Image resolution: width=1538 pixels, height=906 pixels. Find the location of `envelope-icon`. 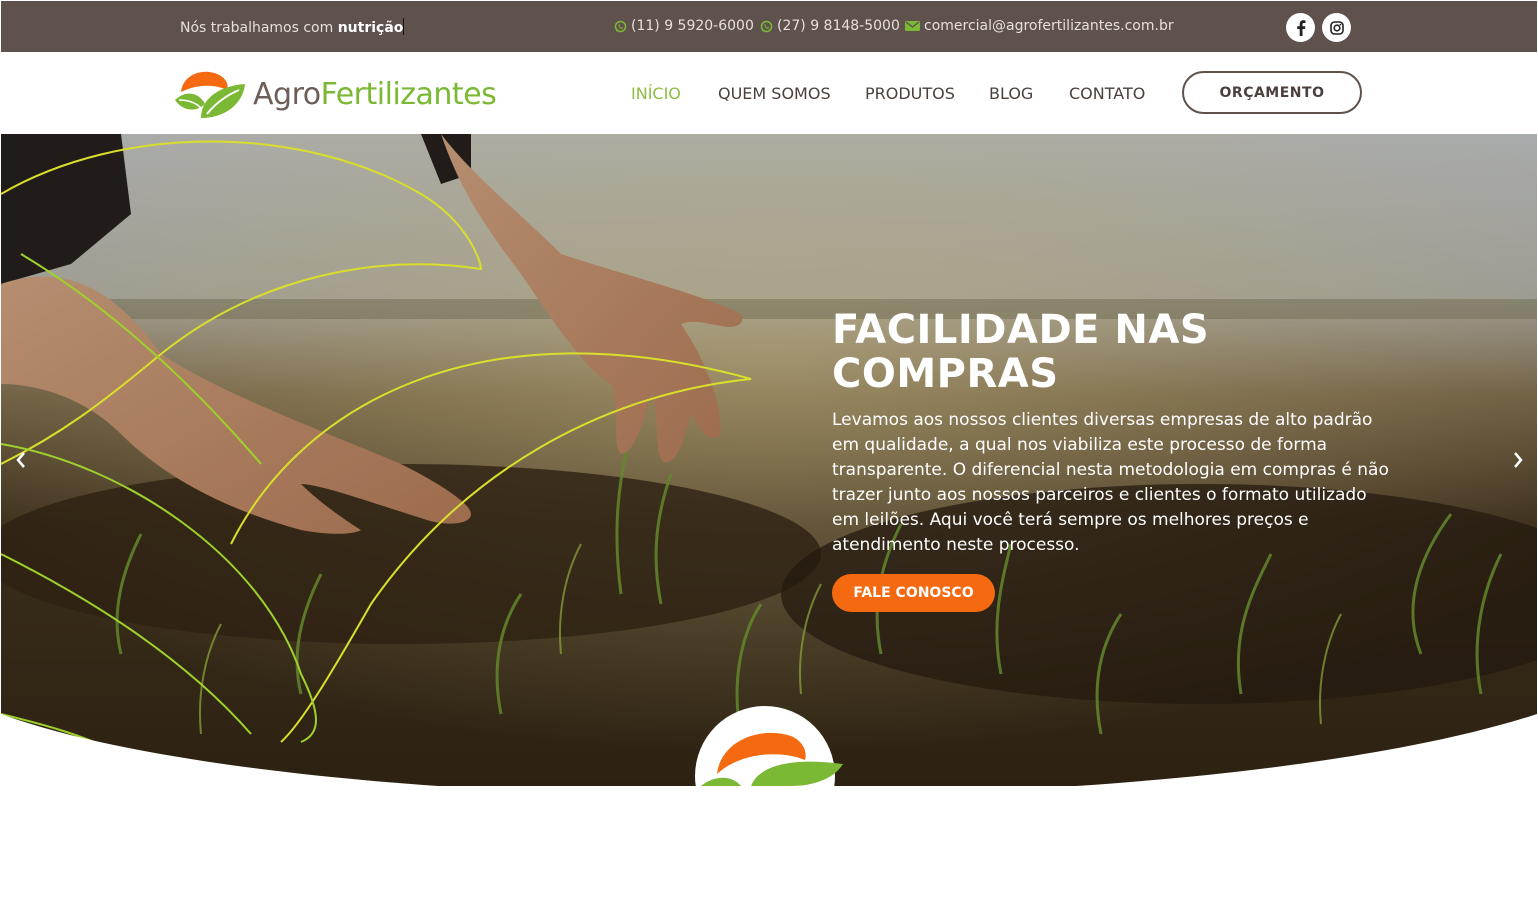

envelope-icon is located at coordinates (912, 26).